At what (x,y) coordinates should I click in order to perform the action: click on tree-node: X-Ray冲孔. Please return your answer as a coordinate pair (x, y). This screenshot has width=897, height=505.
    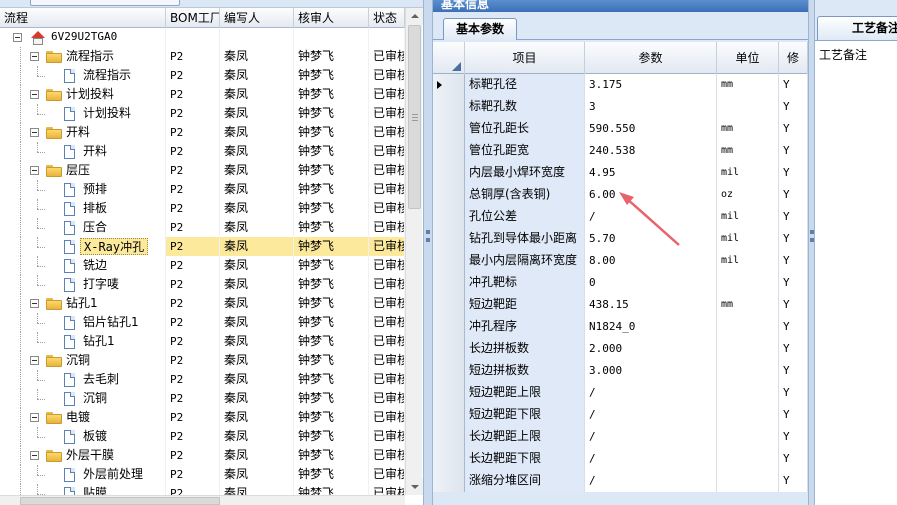
    Looking at the image, I should click on (83, 246).